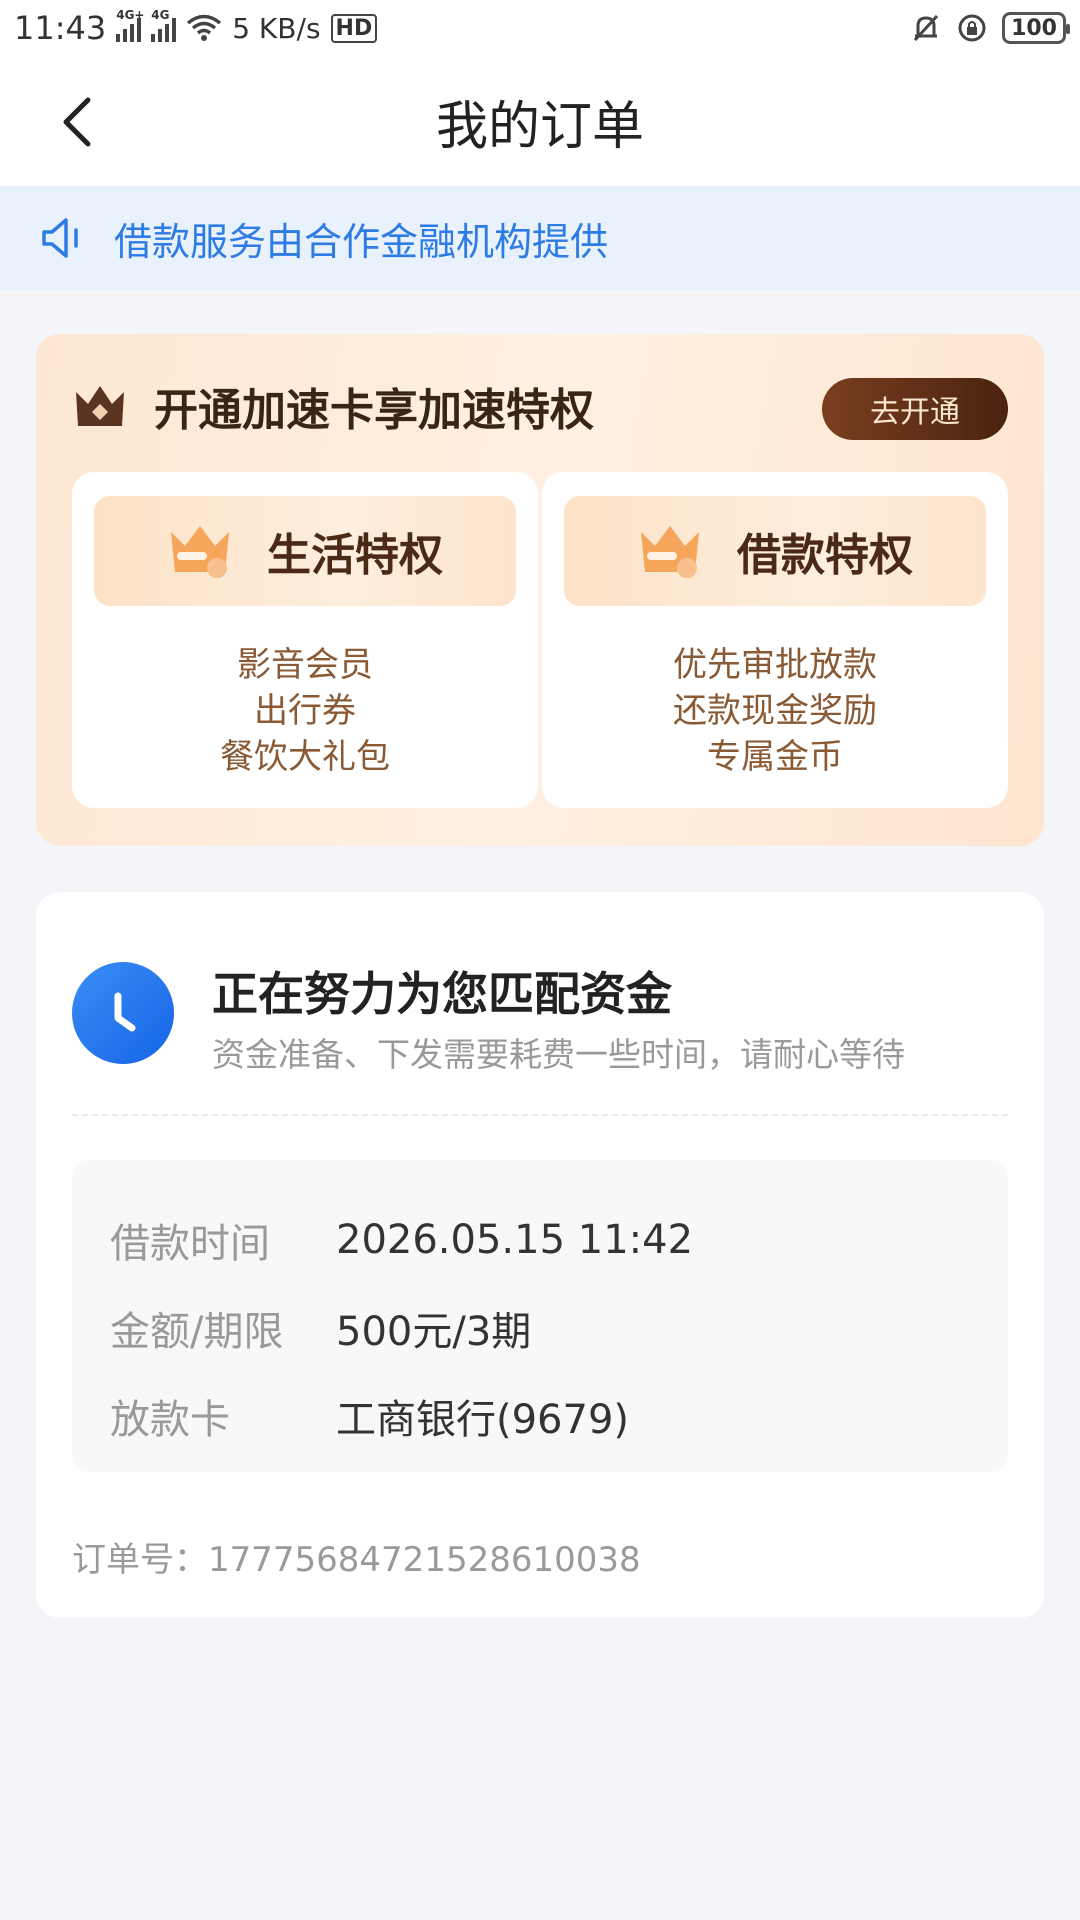 This screenshot has width=1080, height=1920. I want to click on privilege-name: 生活特权, so click(355, 555).